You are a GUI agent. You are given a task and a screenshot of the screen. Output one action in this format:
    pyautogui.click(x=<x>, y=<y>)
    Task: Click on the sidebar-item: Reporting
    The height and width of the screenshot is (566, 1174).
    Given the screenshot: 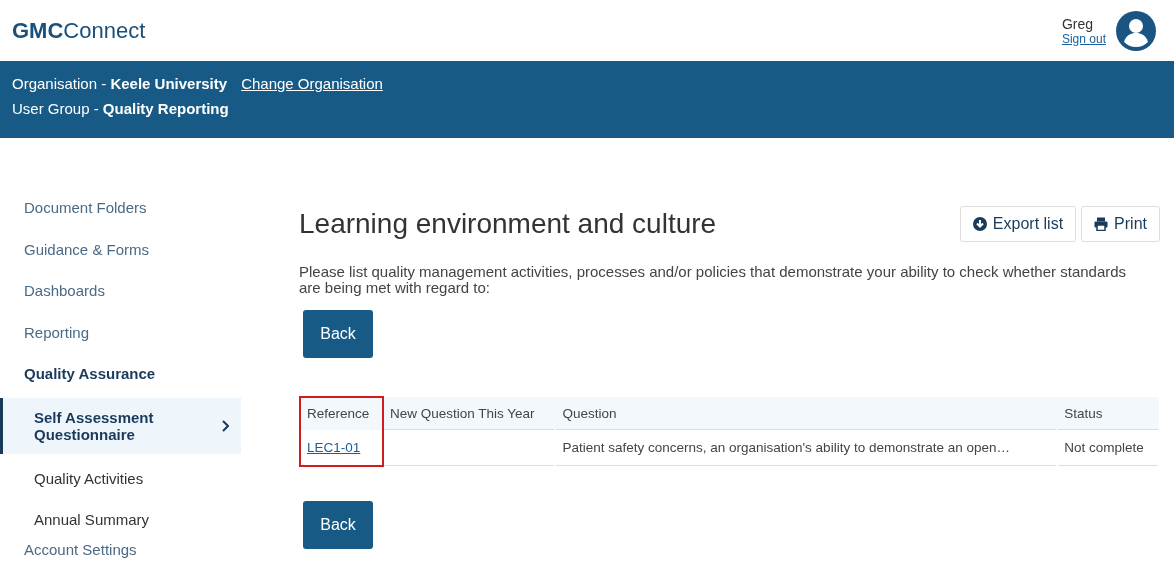 What is the action you would take?
    pyautogui.click(x=120, y=343)
    